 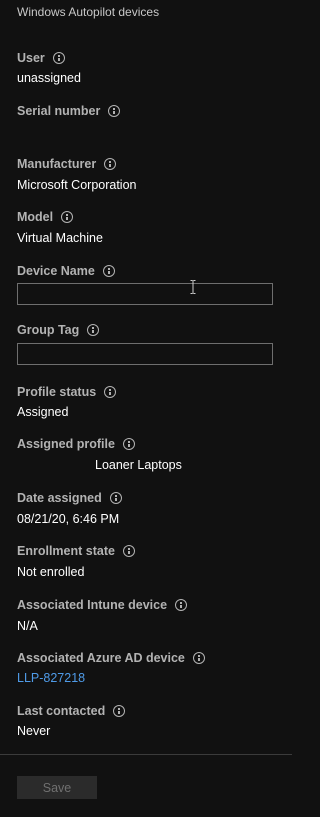 What do you see at coordinates (61, 711) in the screenshot?
I see `last-contacted-label-text: Last contacted` at bounding box center [61, 711].